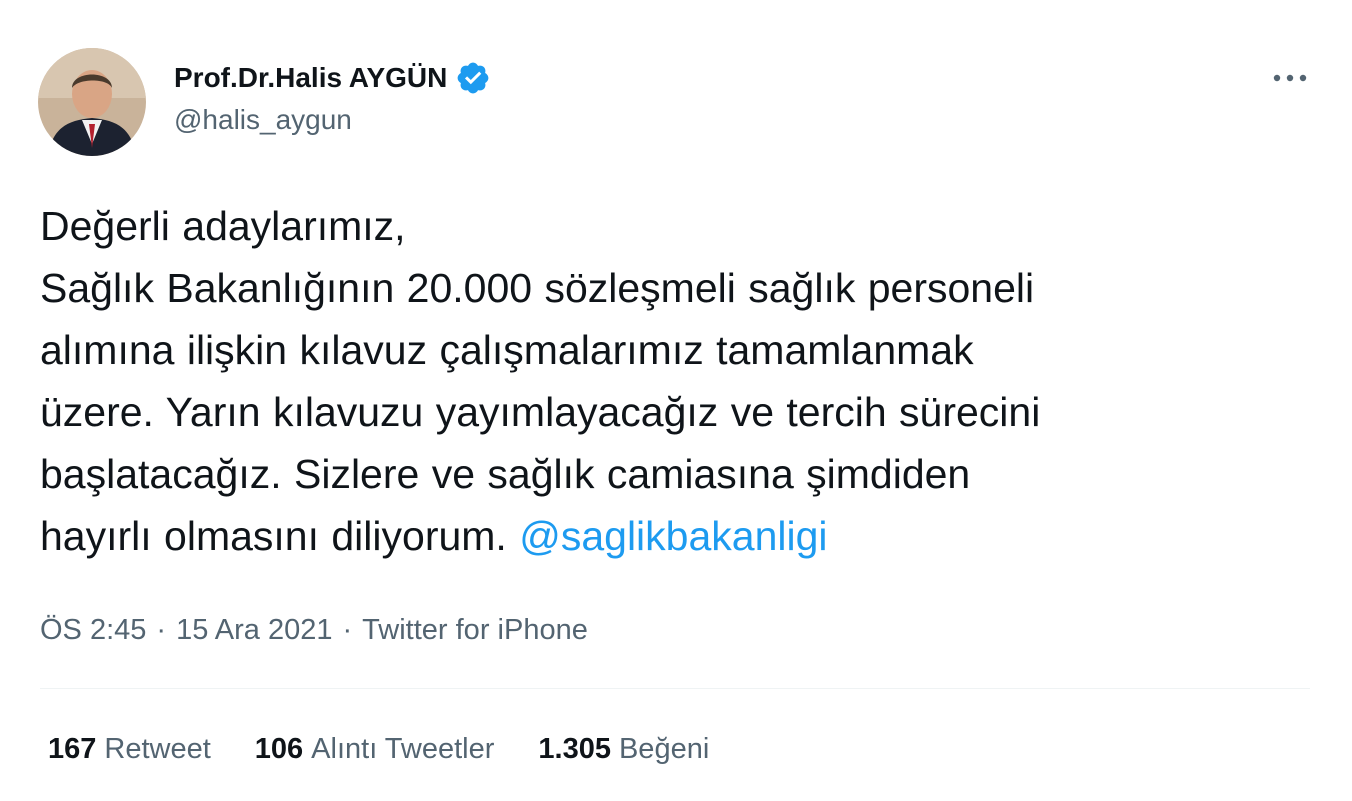 This screenshot has width=1352, height=801. What do you see at coordinates (223, 226) in the screenshot?
I see `tweet-text-line: Değerli adaylarımız,` at bounding box center [223, 226].